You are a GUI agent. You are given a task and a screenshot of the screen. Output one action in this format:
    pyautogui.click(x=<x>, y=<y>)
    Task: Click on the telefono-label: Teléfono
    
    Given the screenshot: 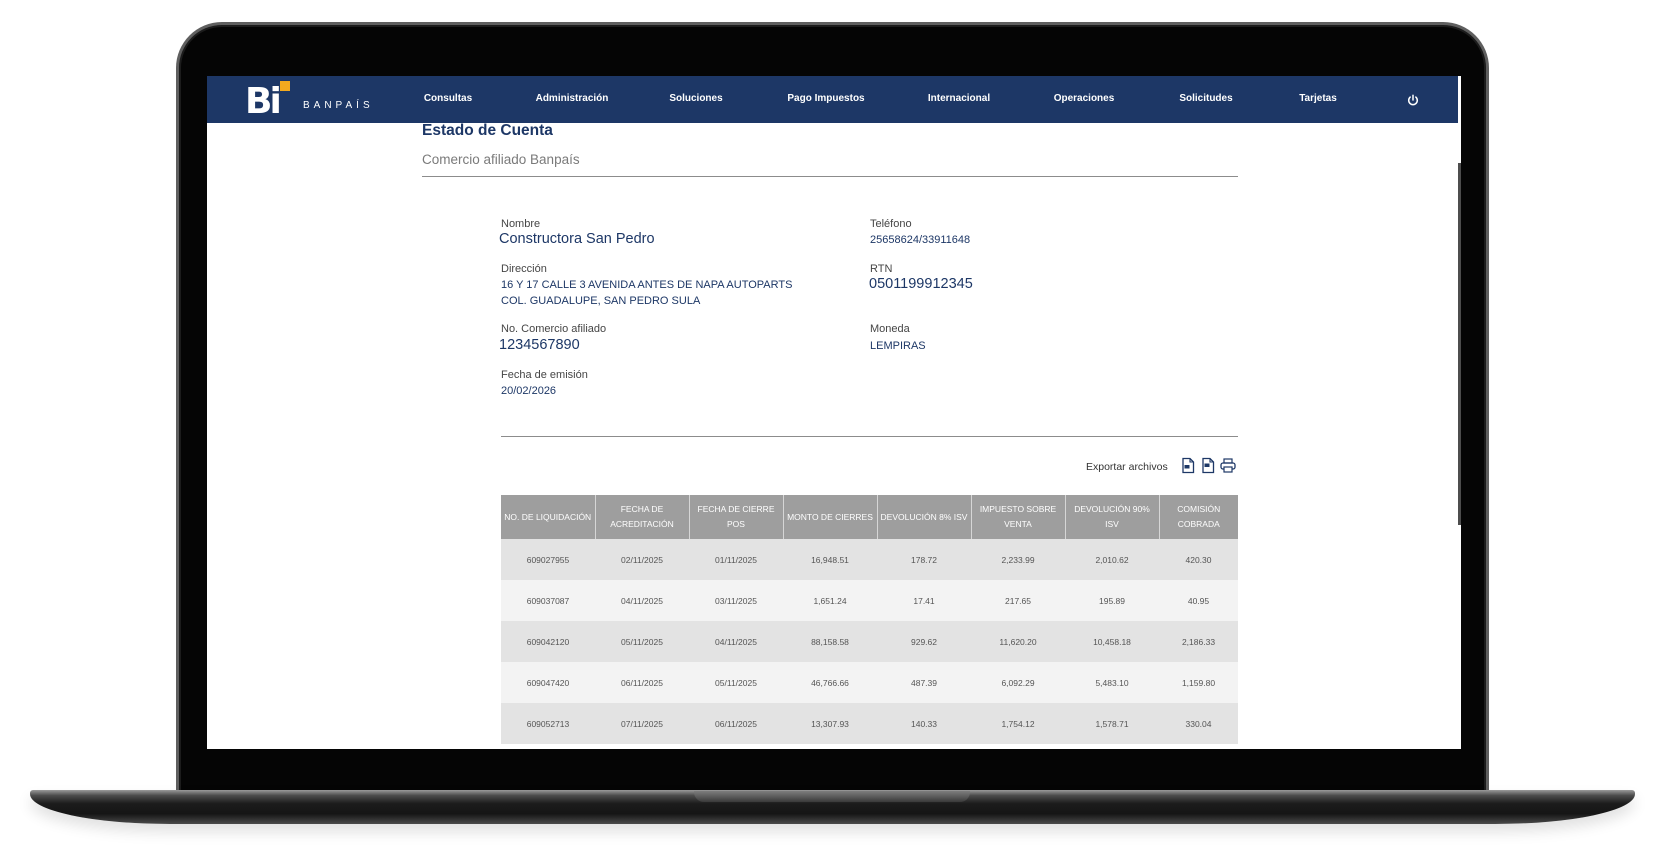 What is the action you would take?
    pyautogui.click(x=891, y=224)
    